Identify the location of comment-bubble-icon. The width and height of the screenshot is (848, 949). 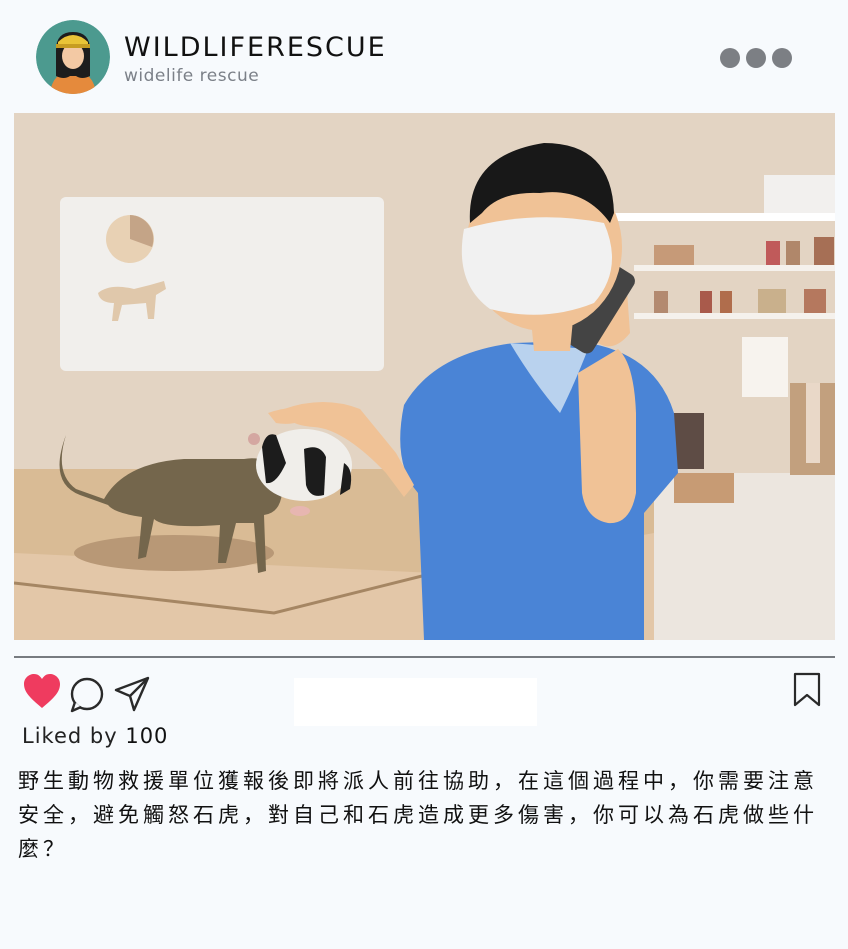
(87, 697).